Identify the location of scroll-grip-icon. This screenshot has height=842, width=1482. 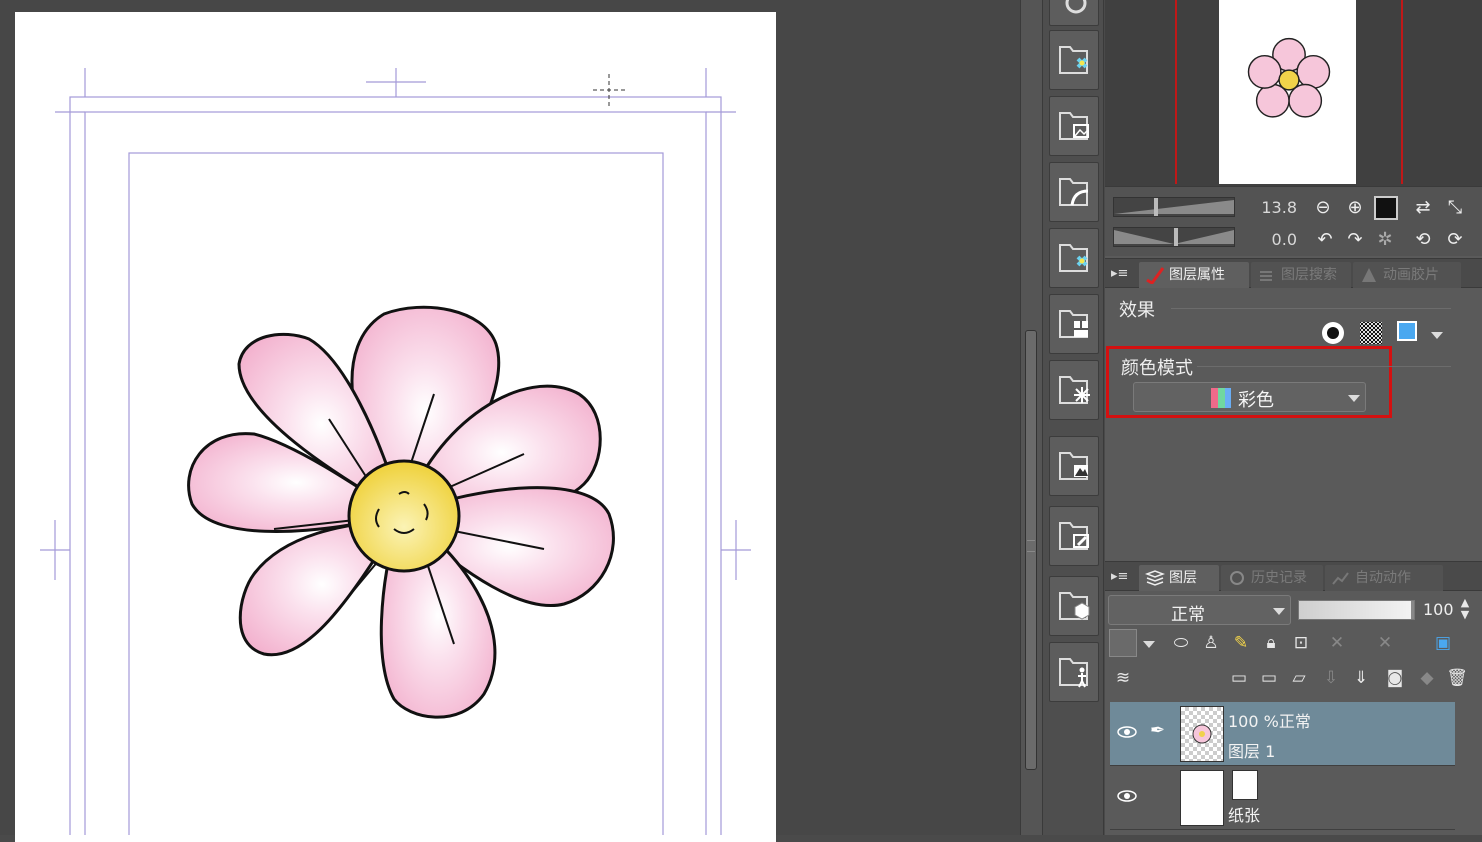
(1031, 546).